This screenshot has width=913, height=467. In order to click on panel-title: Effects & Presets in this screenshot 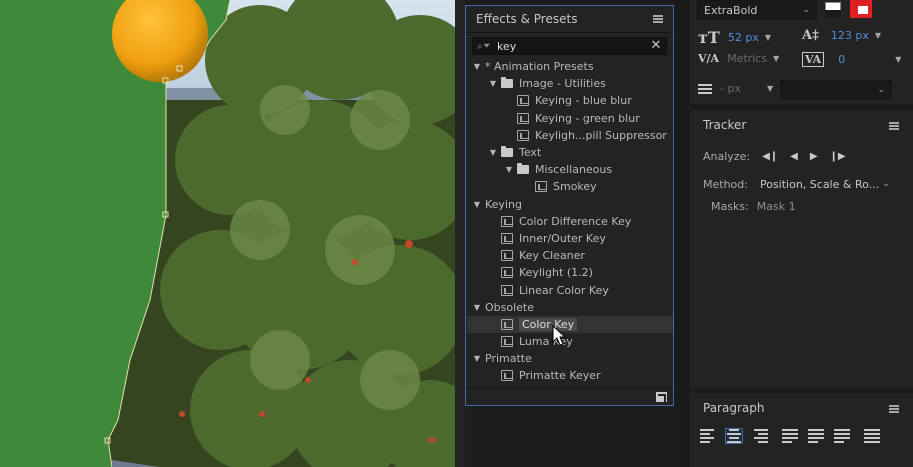, I will do `click(527, 19)`.